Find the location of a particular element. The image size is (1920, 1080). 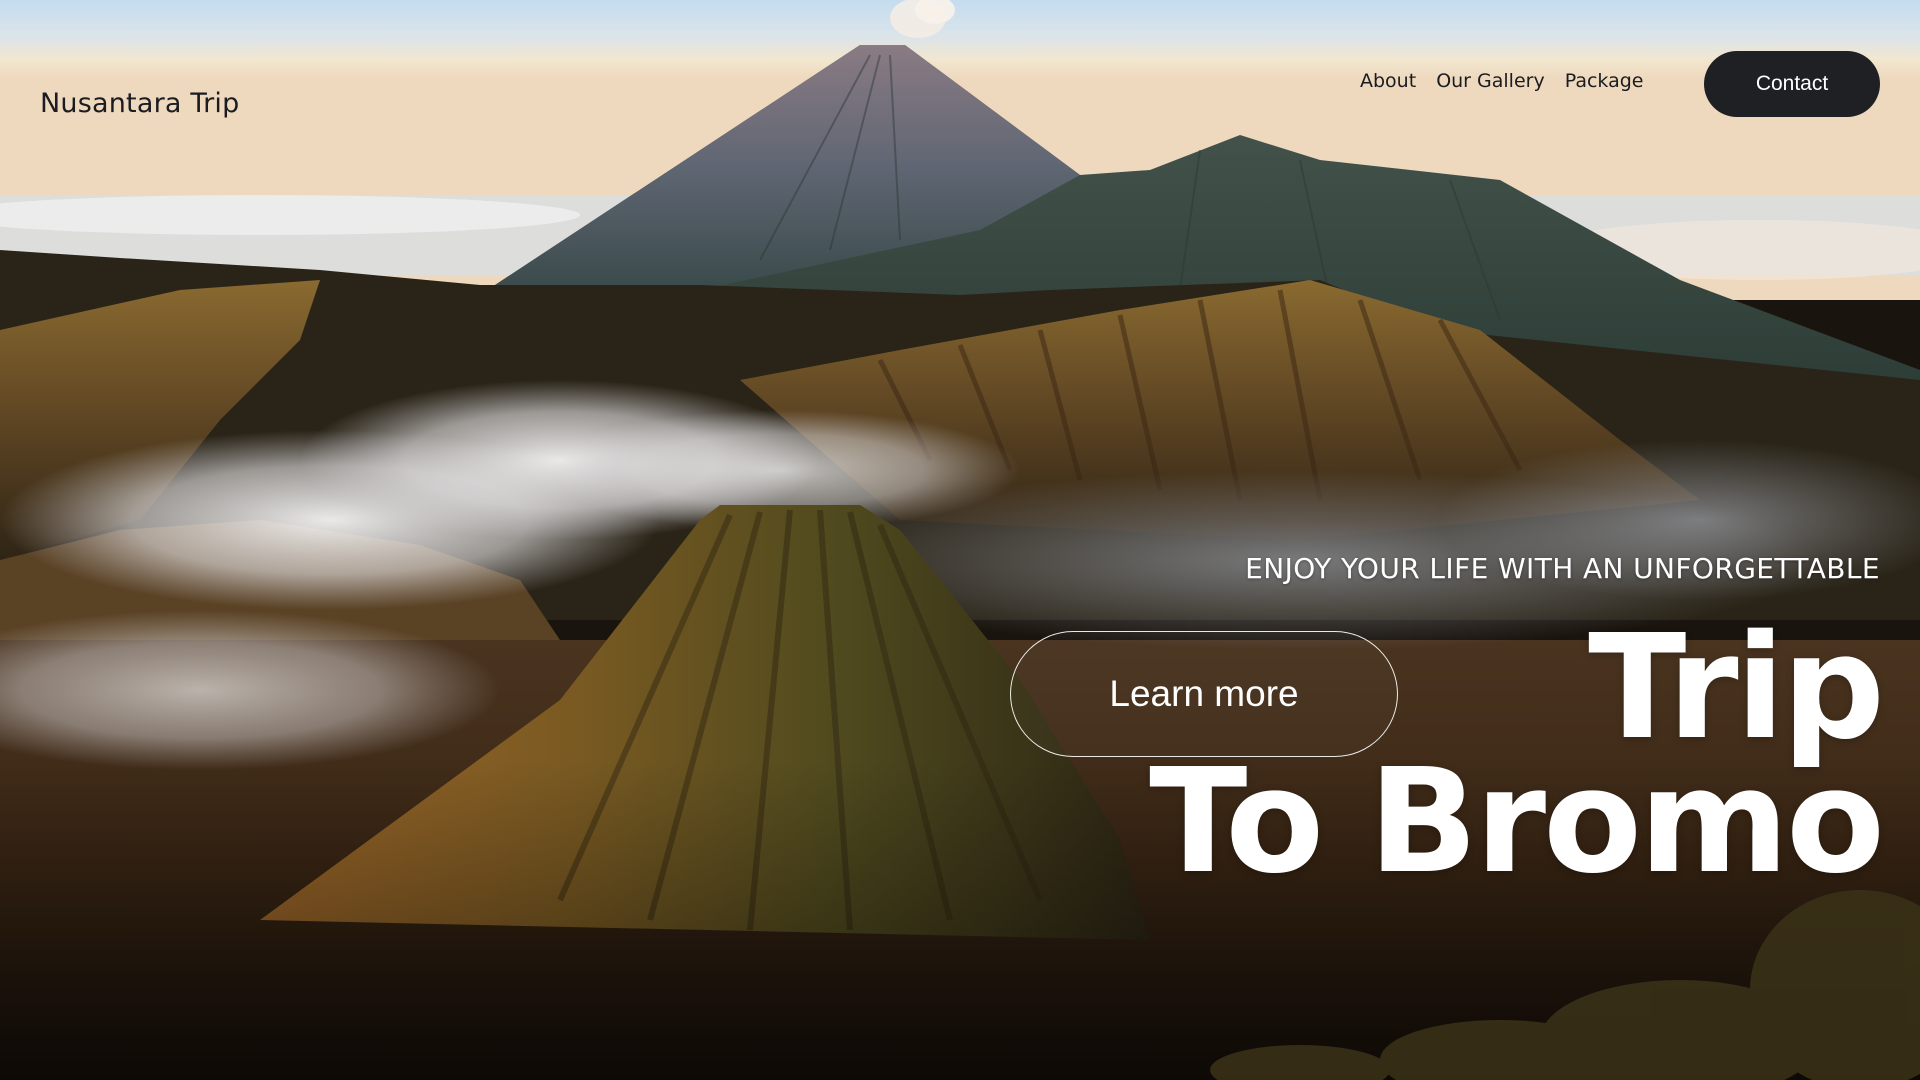

nav-link-our-gallery: Our Gallery is located at coordinates (1490, 81).